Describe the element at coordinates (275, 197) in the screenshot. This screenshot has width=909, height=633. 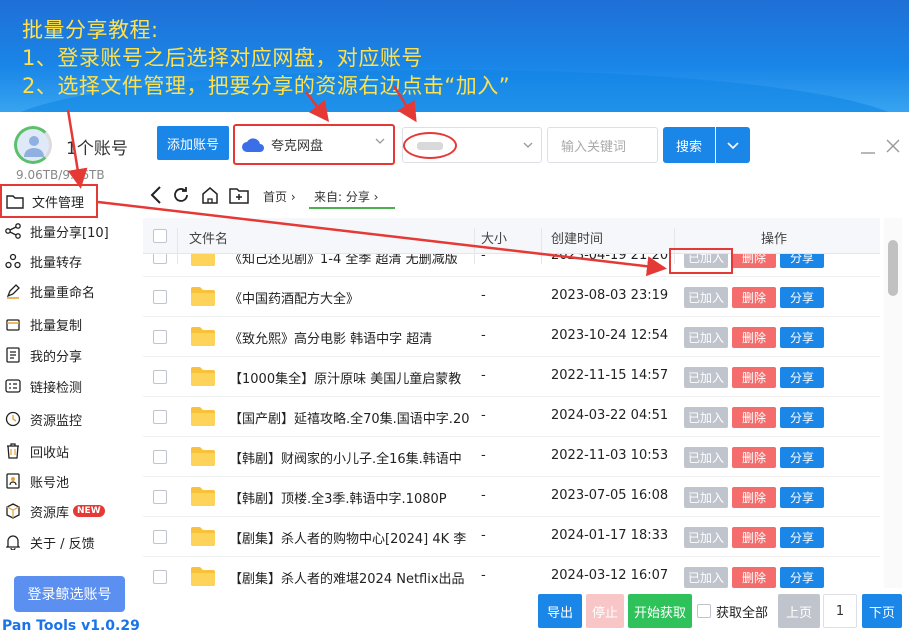
I see `breadcrumb-home-label: 首页` at that location.